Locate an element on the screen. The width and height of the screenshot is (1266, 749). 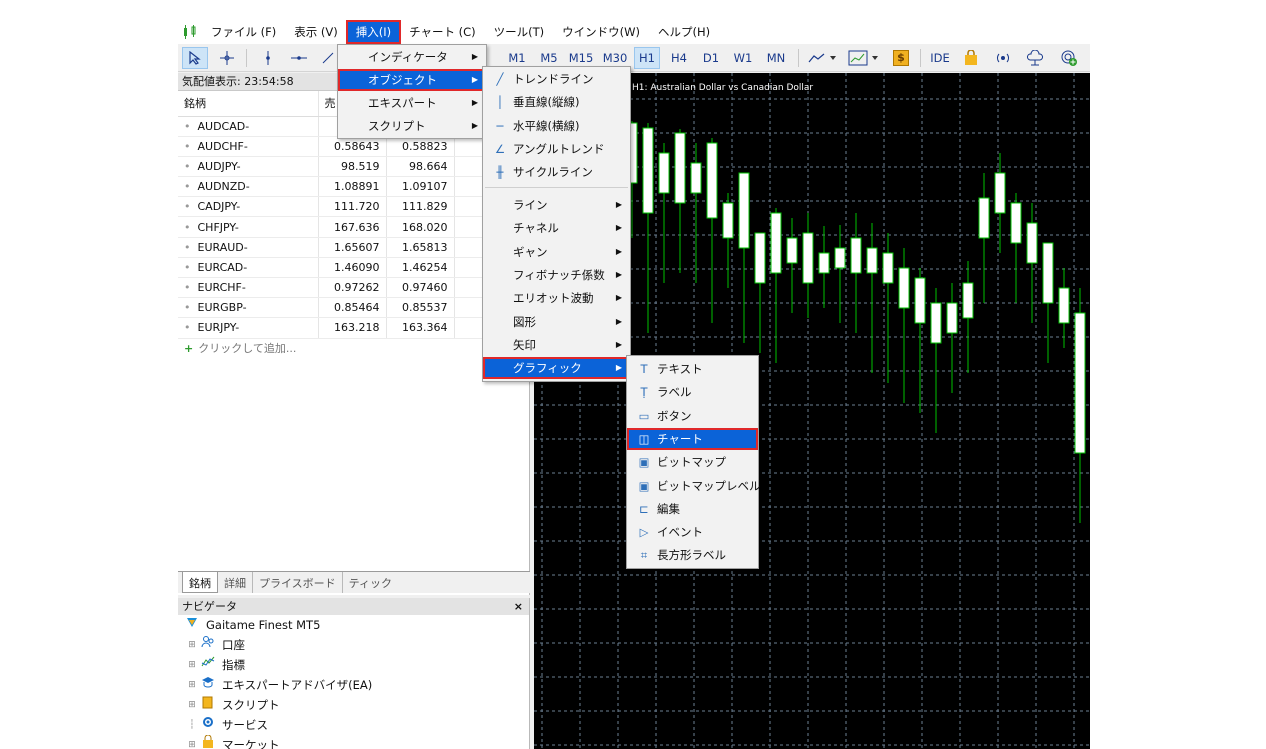
menu-item-experts: エキスパート ▶ is located at coordinates (412, 103).